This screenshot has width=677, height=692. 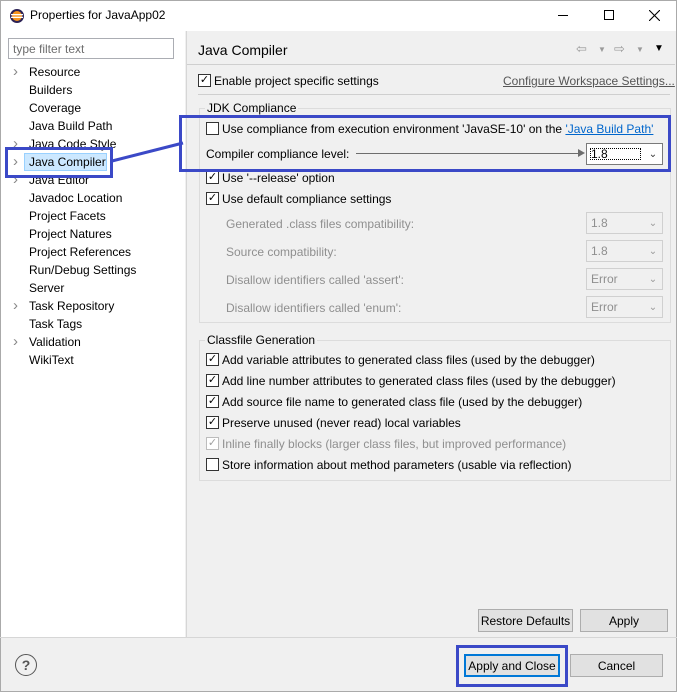 I want to click on sidebar-item: WikiText, so click(x=92, y=360).